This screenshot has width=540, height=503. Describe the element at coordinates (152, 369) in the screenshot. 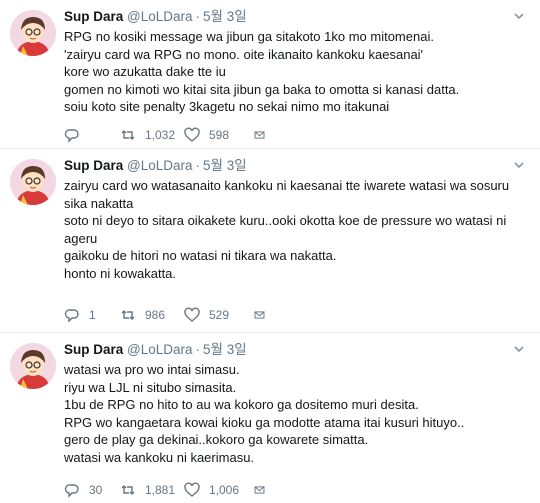

I see `tweet-line: watasi wa pro wo intai simasu.` at that location.